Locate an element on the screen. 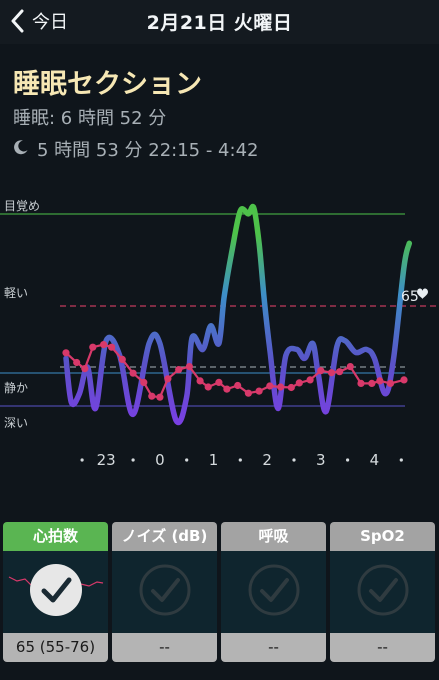 This screenshot has width=439, height=680. x-tick-label: 23 is located at coordinates (106, 460).